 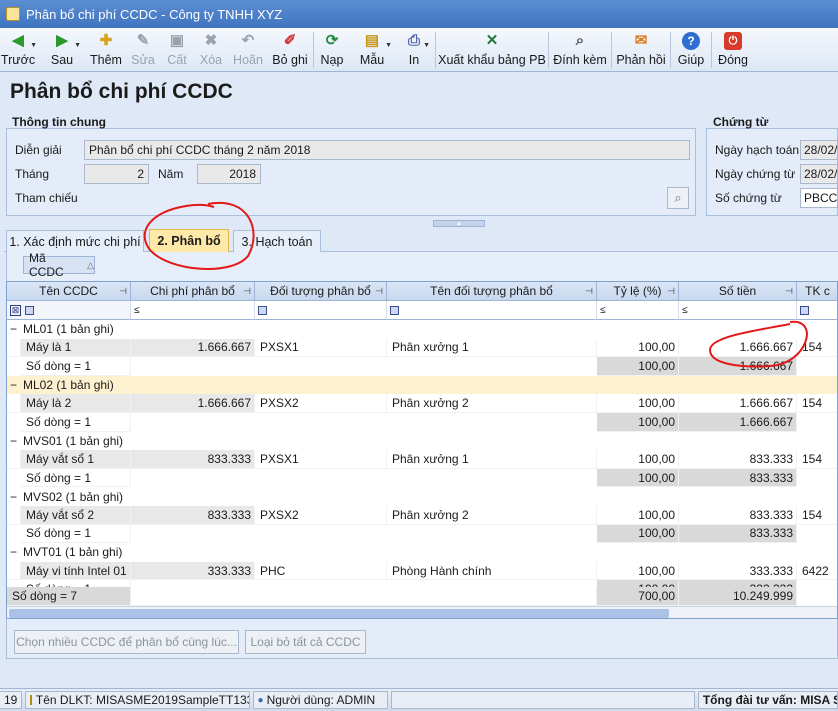 I want to click on annotation-circle-tab, so click(x=199, y=235).